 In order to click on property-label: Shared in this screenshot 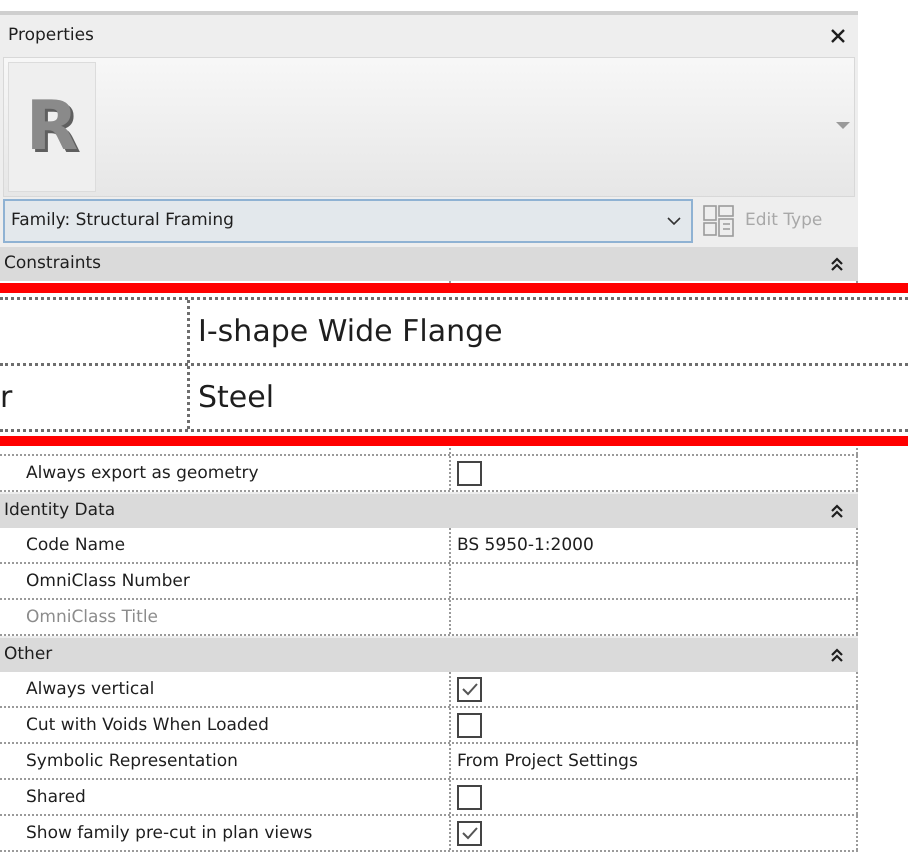, I will do `click(56, 797)`.